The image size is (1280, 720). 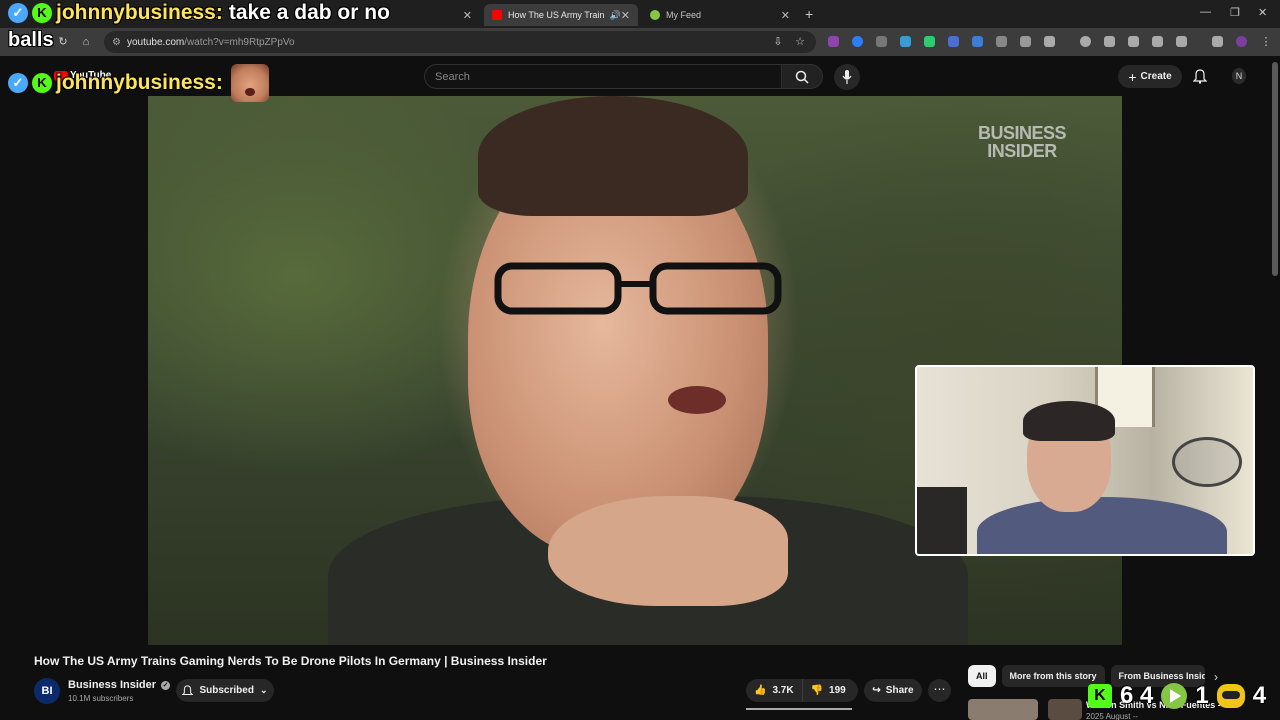 I want to click on chevron-down-icon: ⌄, so click(x=263, y=690).